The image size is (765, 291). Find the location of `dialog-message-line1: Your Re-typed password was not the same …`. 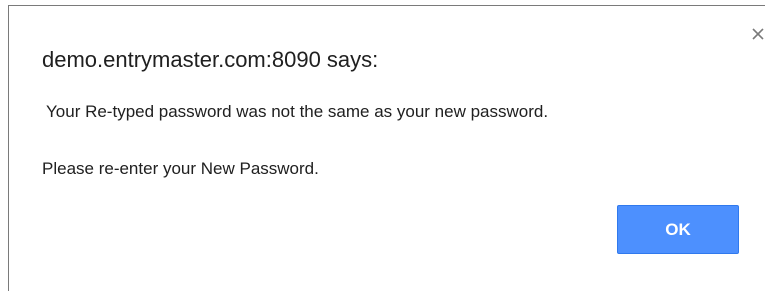

dialog-message-line1: Your Re-typed password was not the same … is located at coordinates (297, 111).